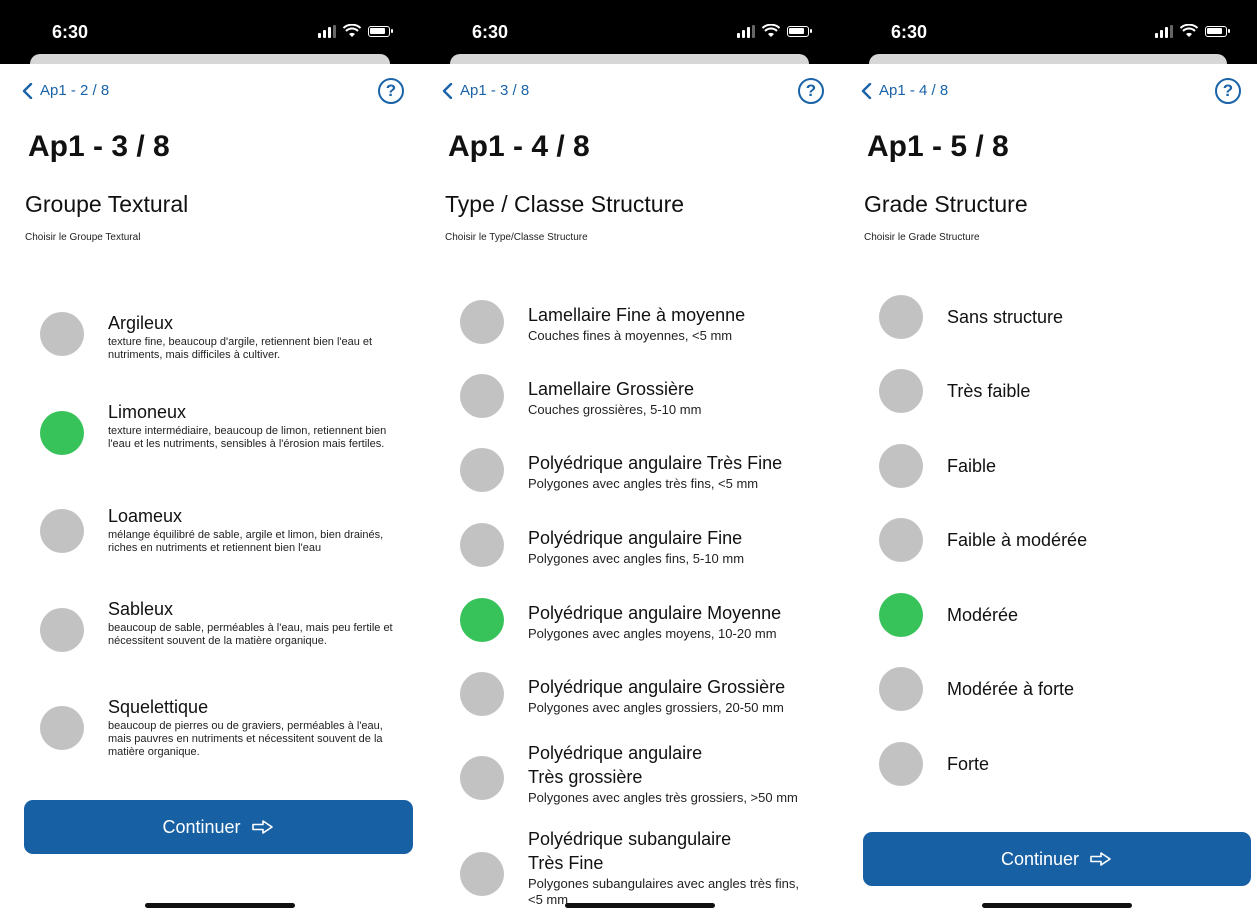  What do you see at coordinates (914, 90) in the screenshot?
I see `back-label: Ap1 - 4 / 8` at bounding box center [914, 90].